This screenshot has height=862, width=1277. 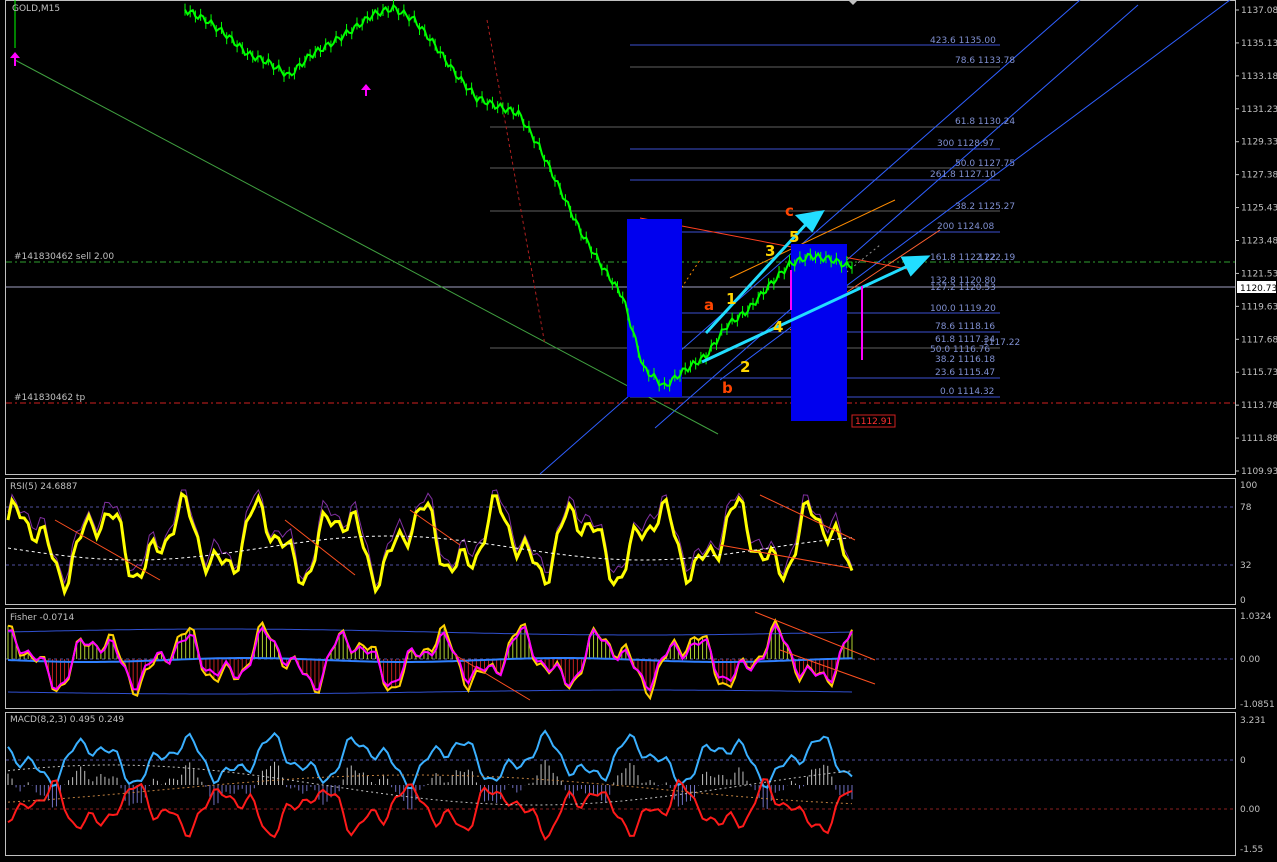 What do you see at coordinates (1259, 274) in the screenshot?
I see `price-tick-label: 1121.53` at bounding box center [1259, 274].